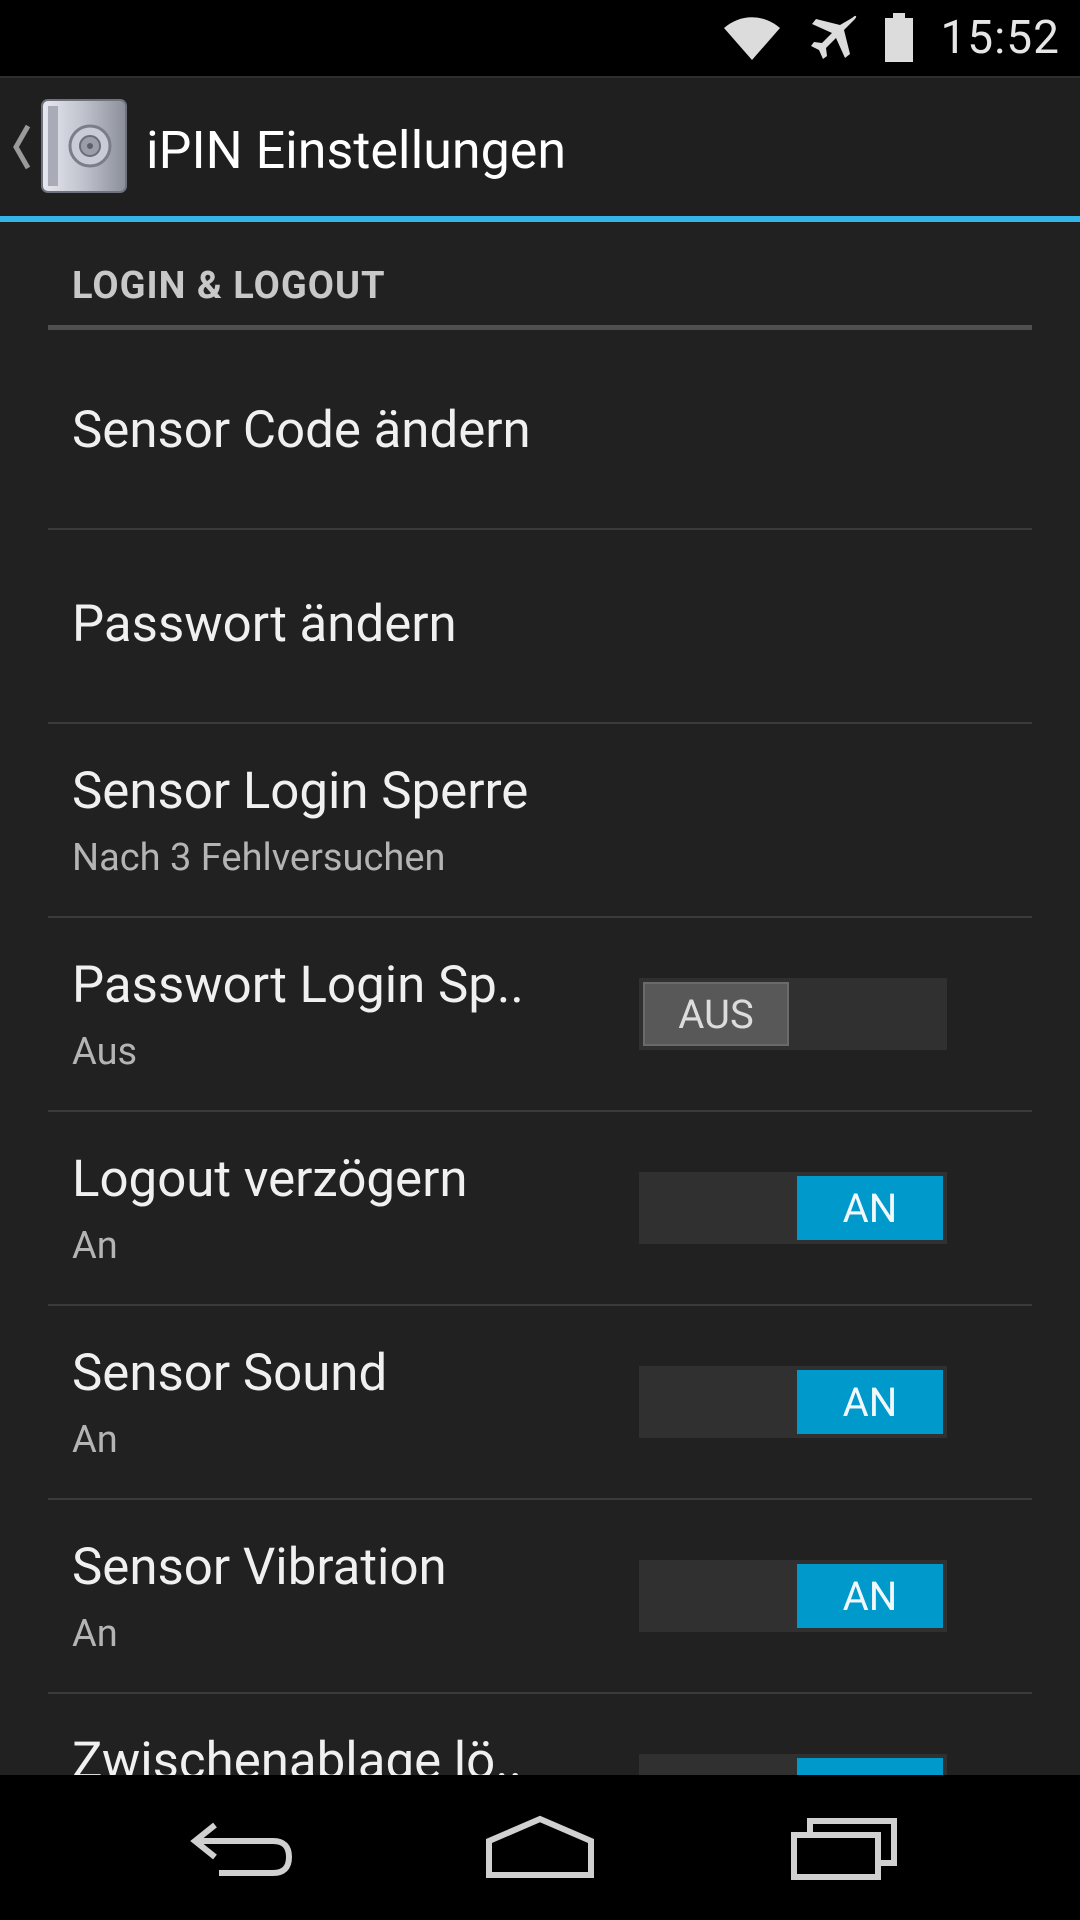 This screenshot has height=1920, width=1080. Describe the element at coordinates (793, 1764) in the screenshot. I see `zwischenablage-switch: AN` at that location.